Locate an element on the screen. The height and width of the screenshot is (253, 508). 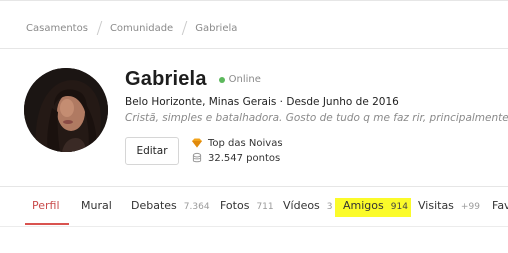
header-divider is located at coordinates (254, 48).